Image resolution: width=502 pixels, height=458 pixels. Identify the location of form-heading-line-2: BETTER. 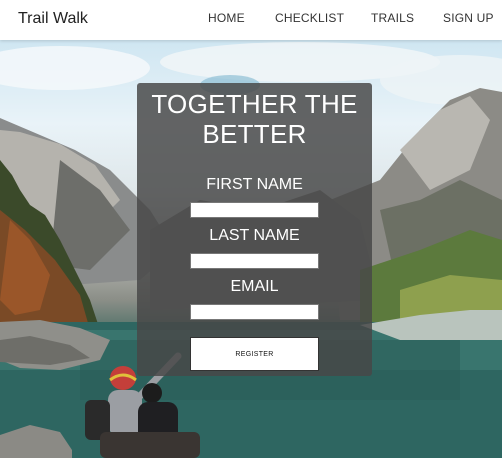
(254, 134).